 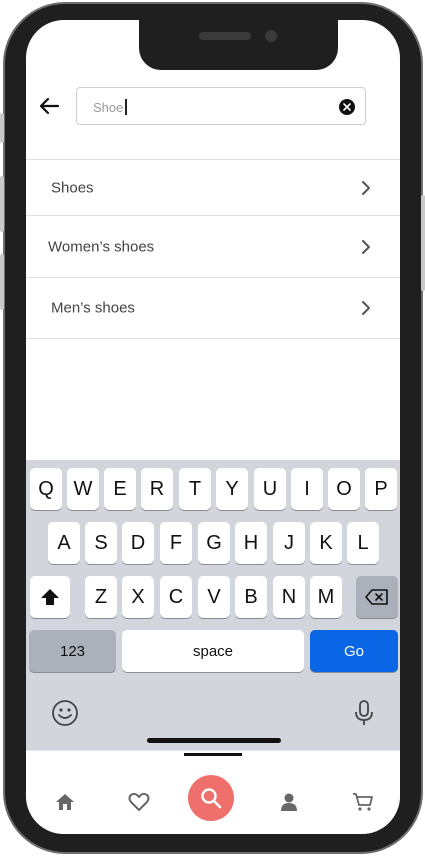 I want to click on shift-arrow-icon, so click(x=50, y=597).